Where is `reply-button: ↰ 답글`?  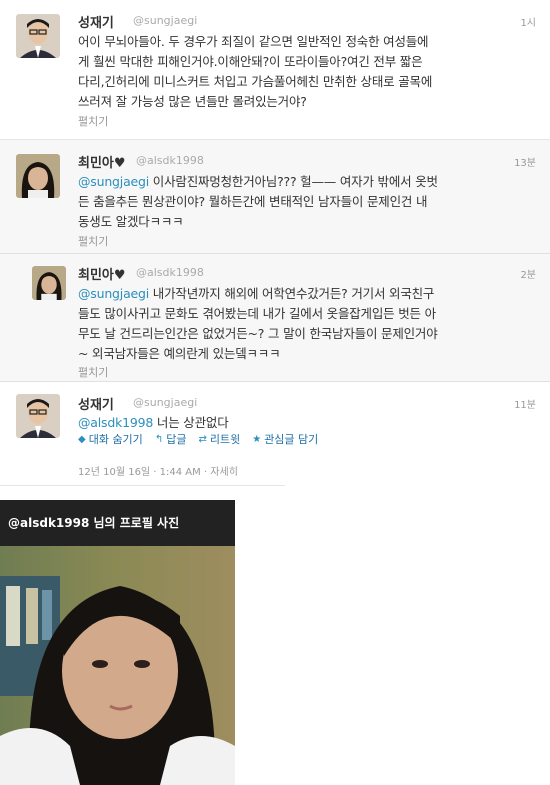
reply-button: ↰ 답글 is located at coordinates (171, 439).